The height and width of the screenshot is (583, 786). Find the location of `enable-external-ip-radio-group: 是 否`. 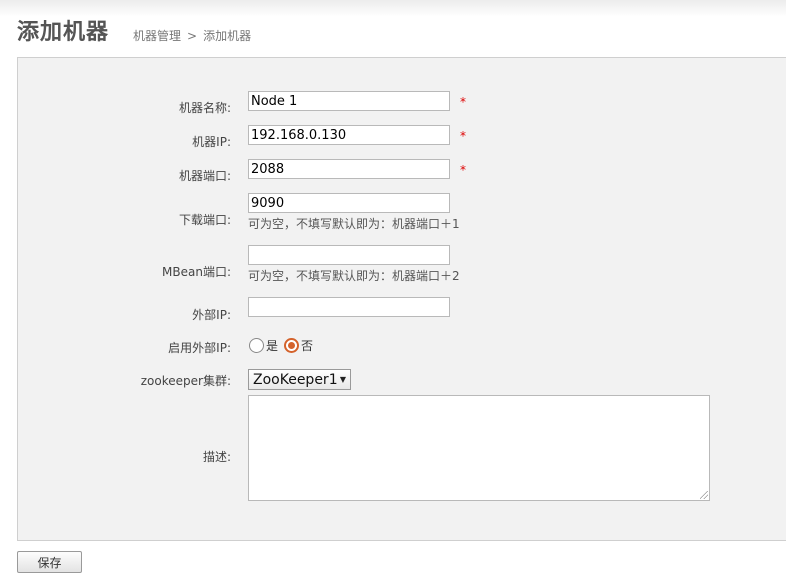

enable-external-ip-radio-group: 是 否 is located at coordinates (284, 345).